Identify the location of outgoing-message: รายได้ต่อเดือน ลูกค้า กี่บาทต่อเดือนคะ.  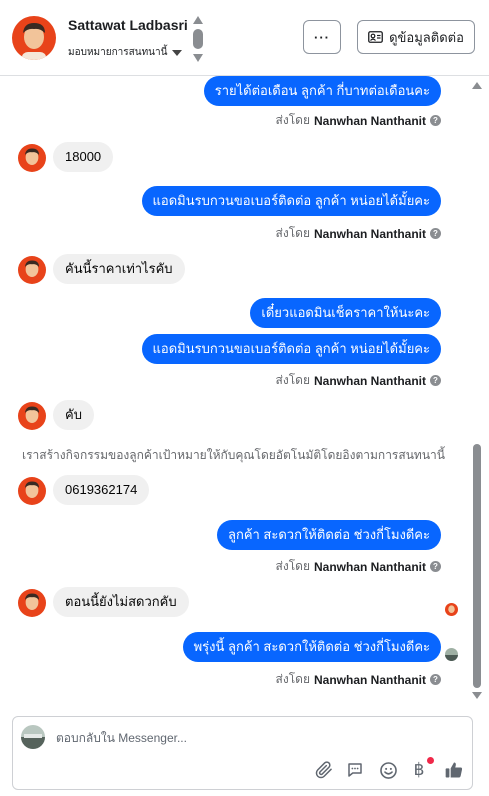
(322, 91).